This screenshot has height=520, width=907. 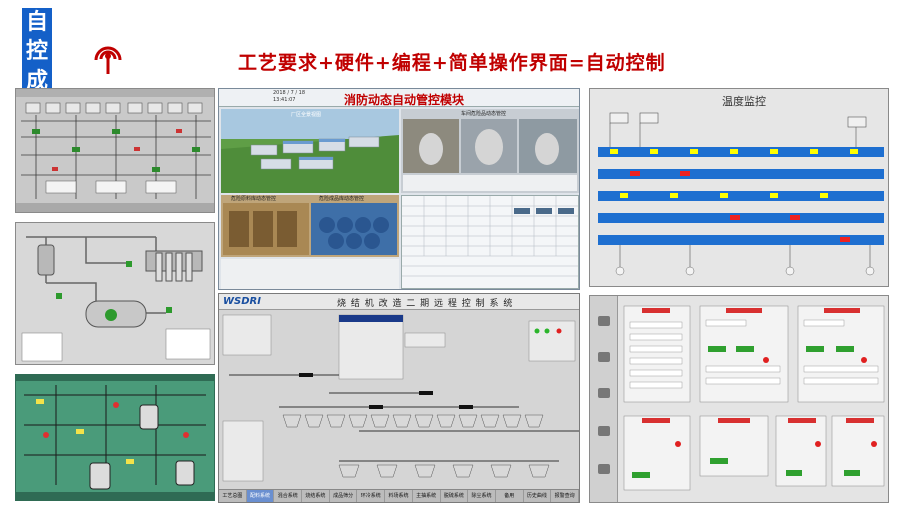 What do you see at coordinates (482, 496) in the screenshot?
I see `sinter-tab: 除尘系统` at bounding box center [482, 496].